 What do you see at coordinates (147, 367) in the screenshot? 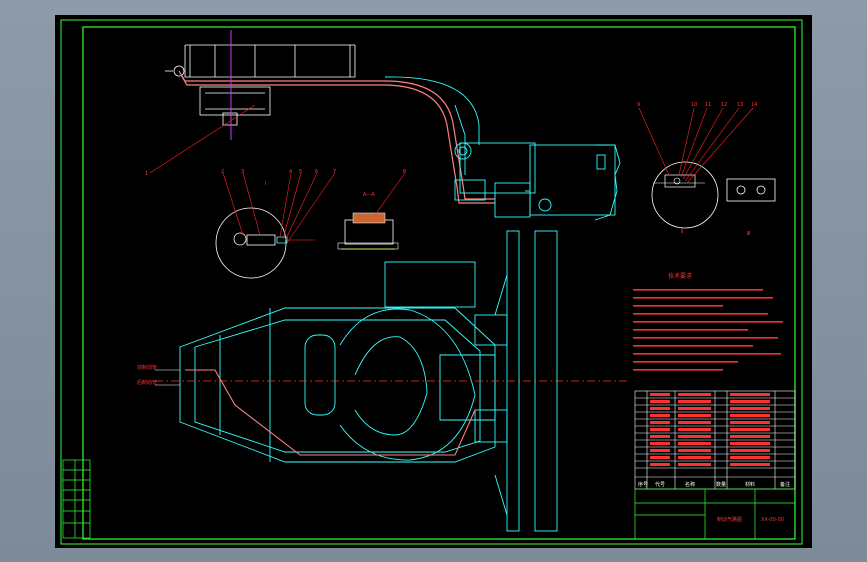
I see `side-label-front: 前制动管` at bounding box center [147, 367].